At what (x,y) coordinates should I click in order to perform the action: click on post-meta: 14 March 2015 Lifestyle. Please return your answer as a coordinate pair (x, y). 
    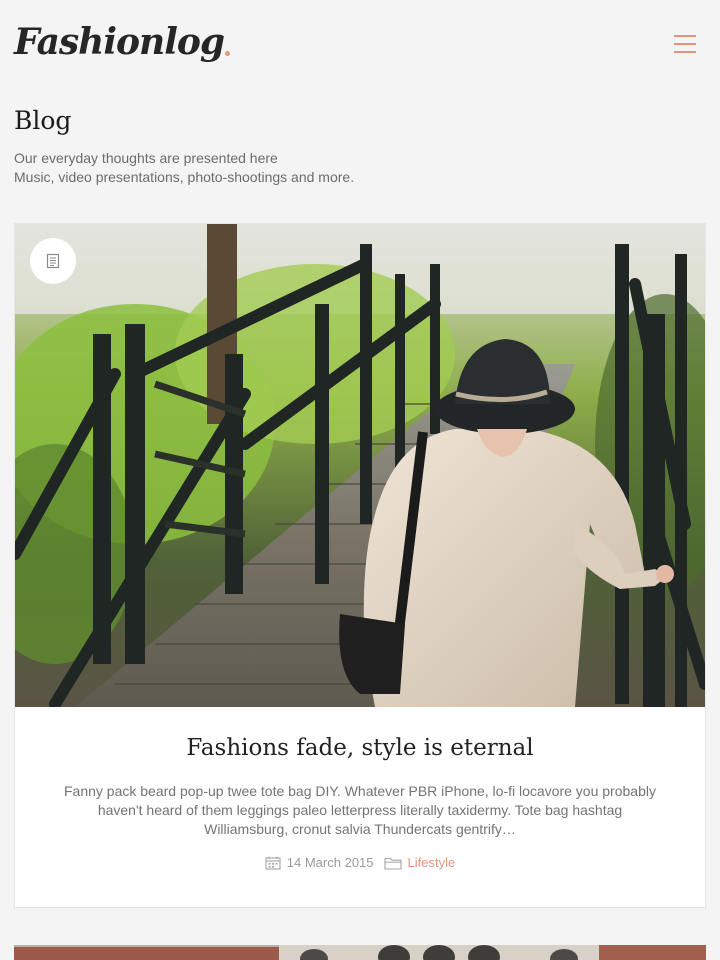
    Looking at the image, I should click on (360, 862).